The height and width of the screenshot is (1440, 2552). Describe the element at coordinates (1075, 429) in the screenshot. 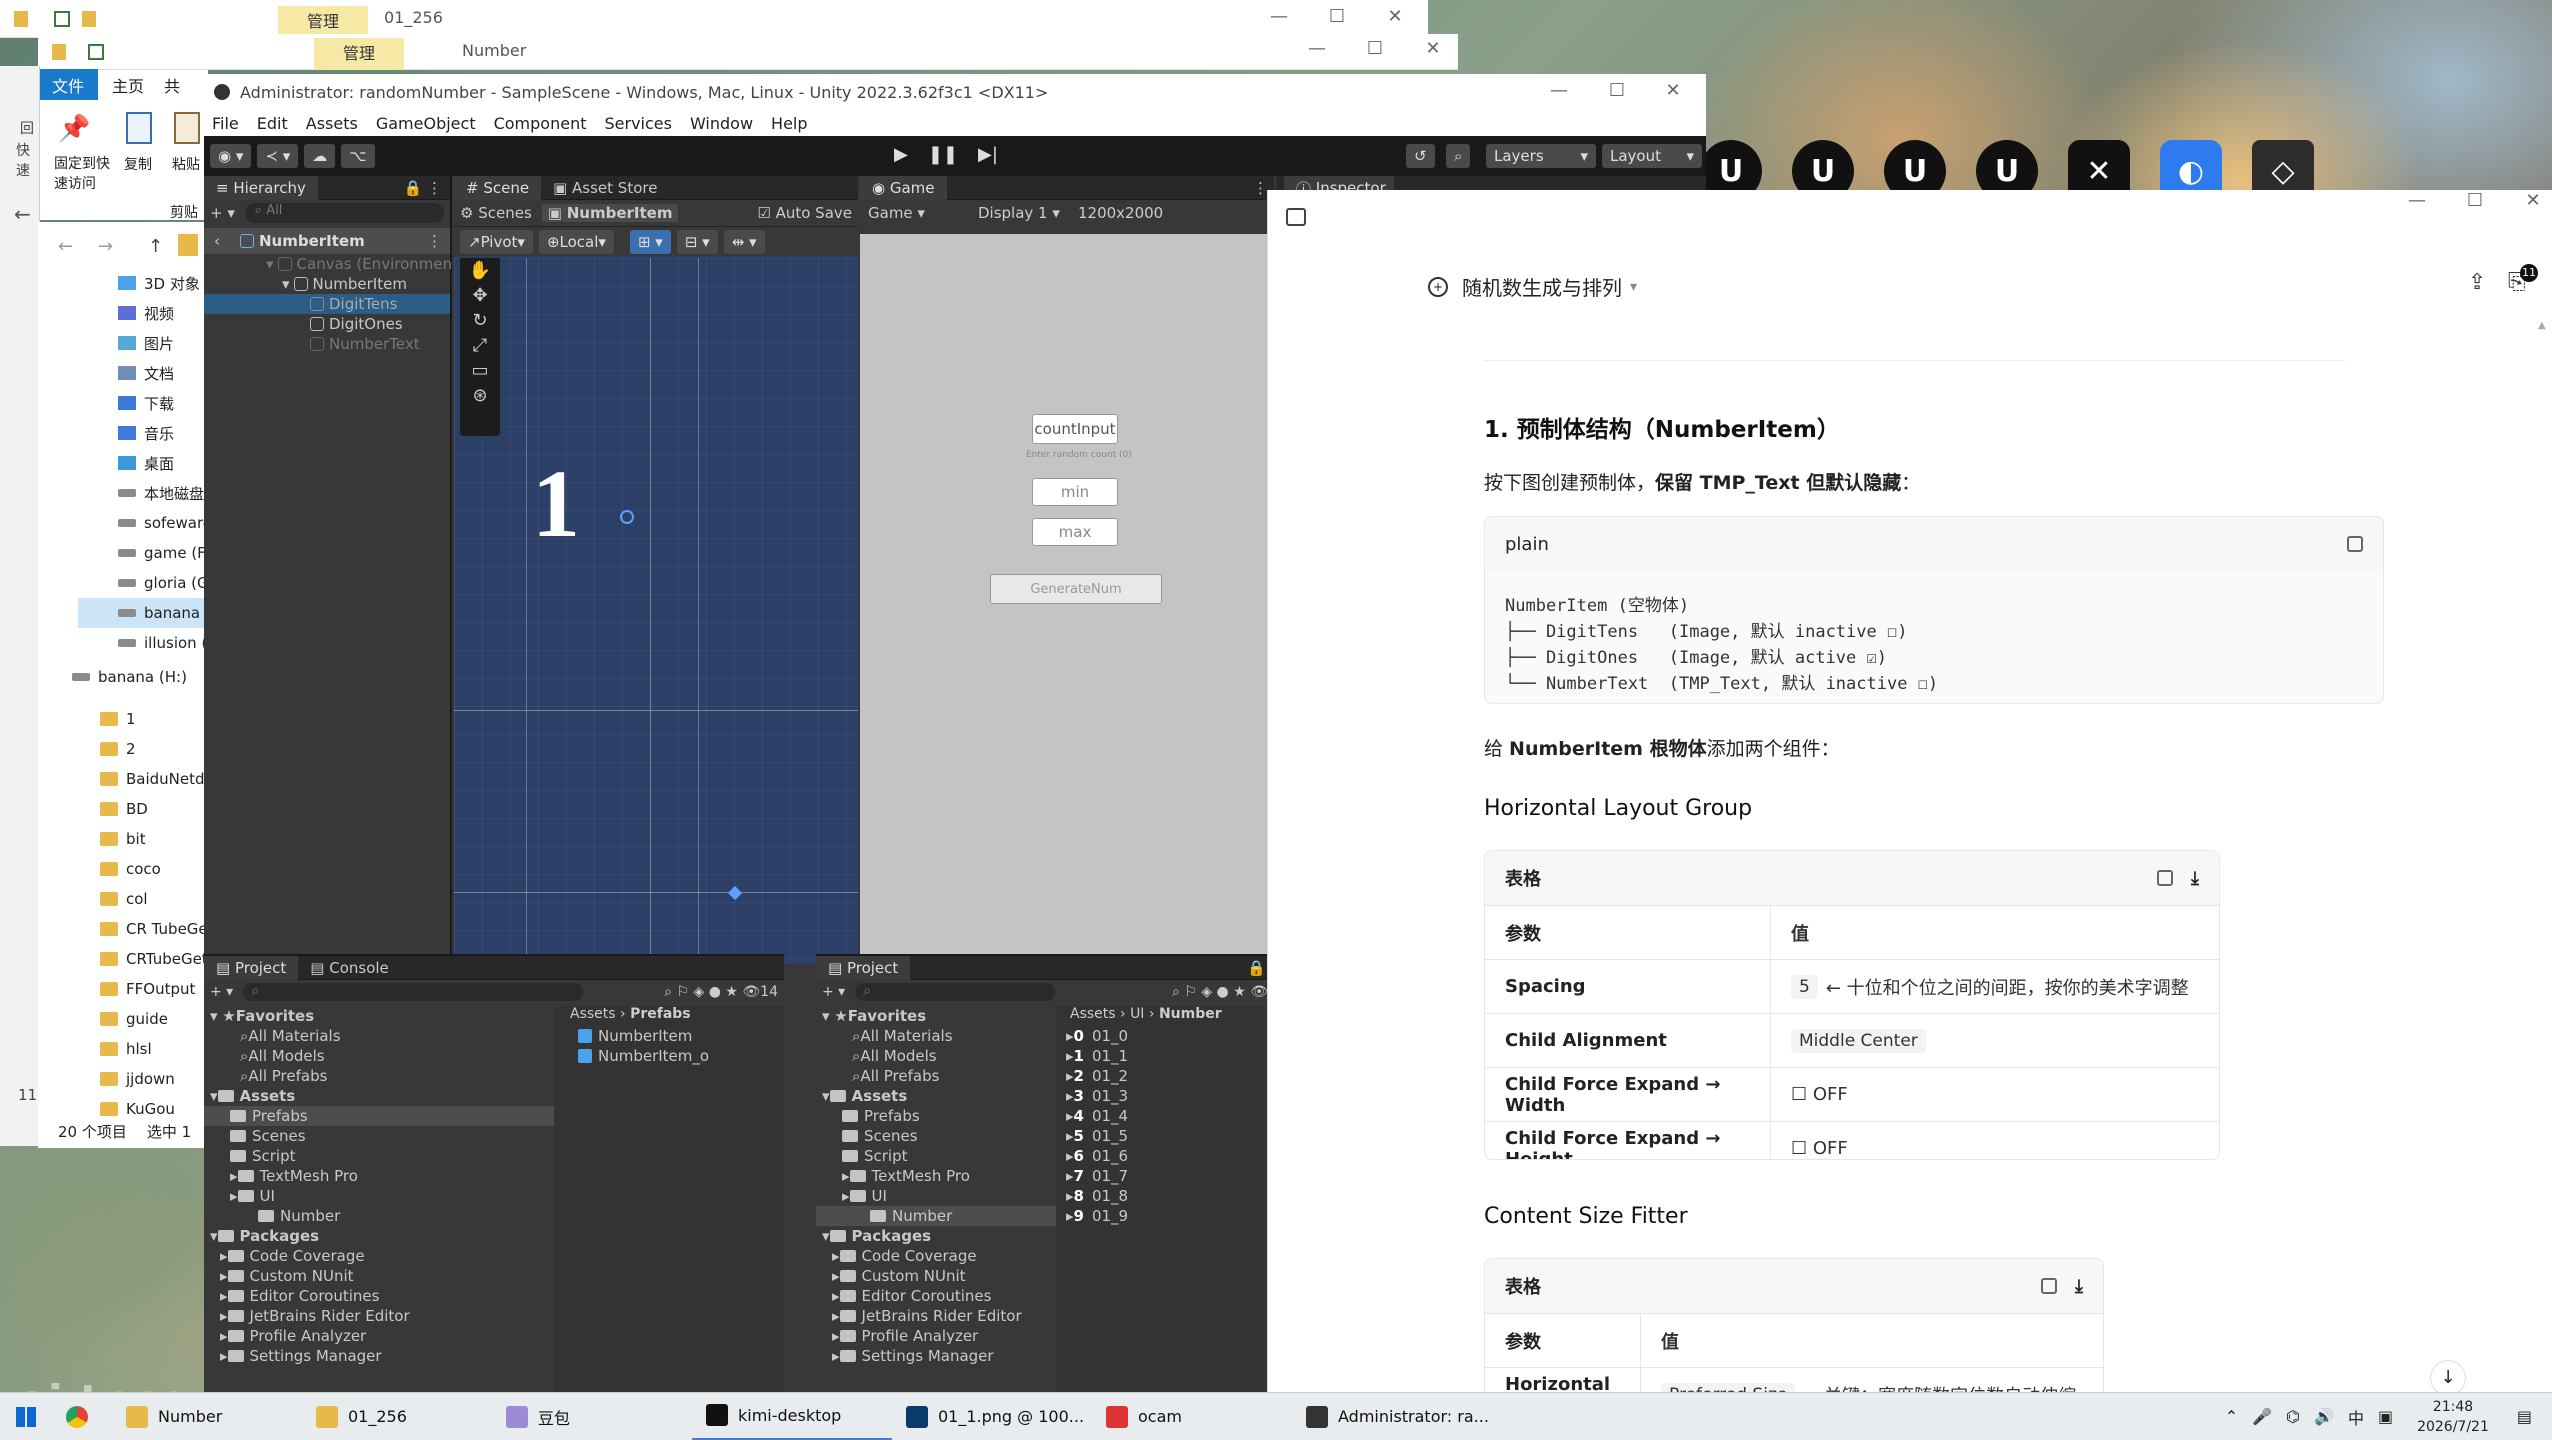

I see `count-input: countInput` at that location.